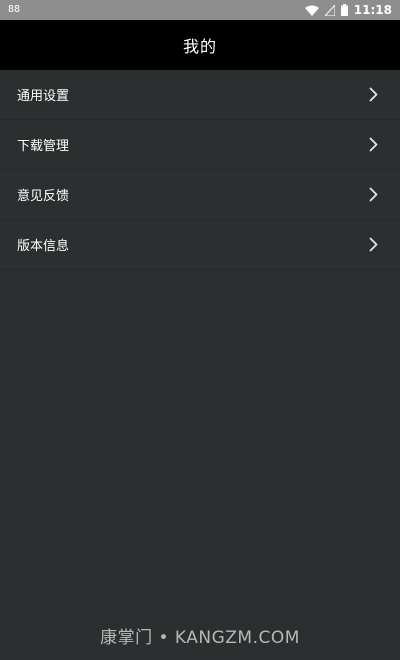 This screenshot has height=660, width=400. I want to click on menu-item-download-management: 下载管理, so click(200, 145).